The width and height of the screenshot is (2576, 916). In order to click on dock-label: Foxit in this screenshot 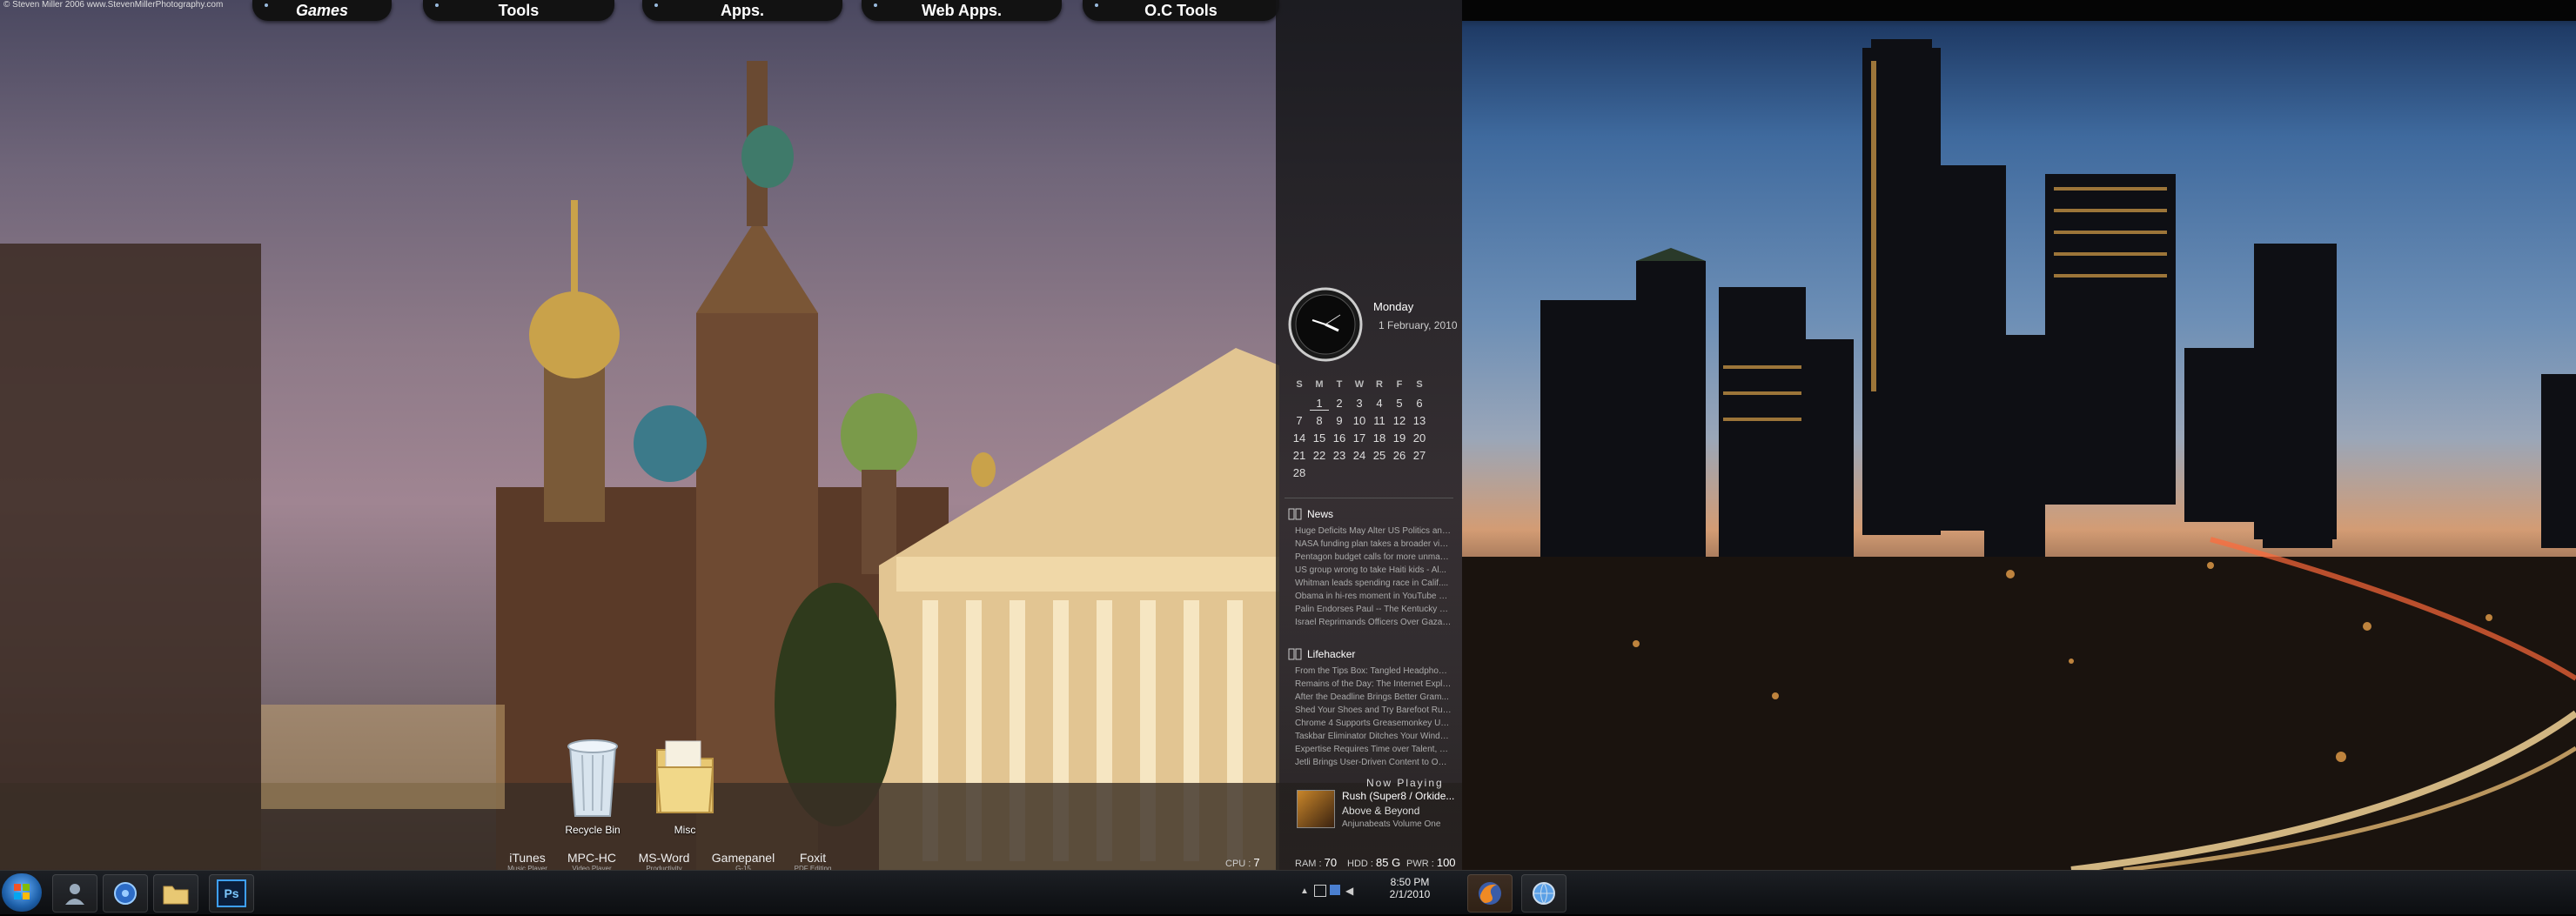, I will do `click(813, 858)`.